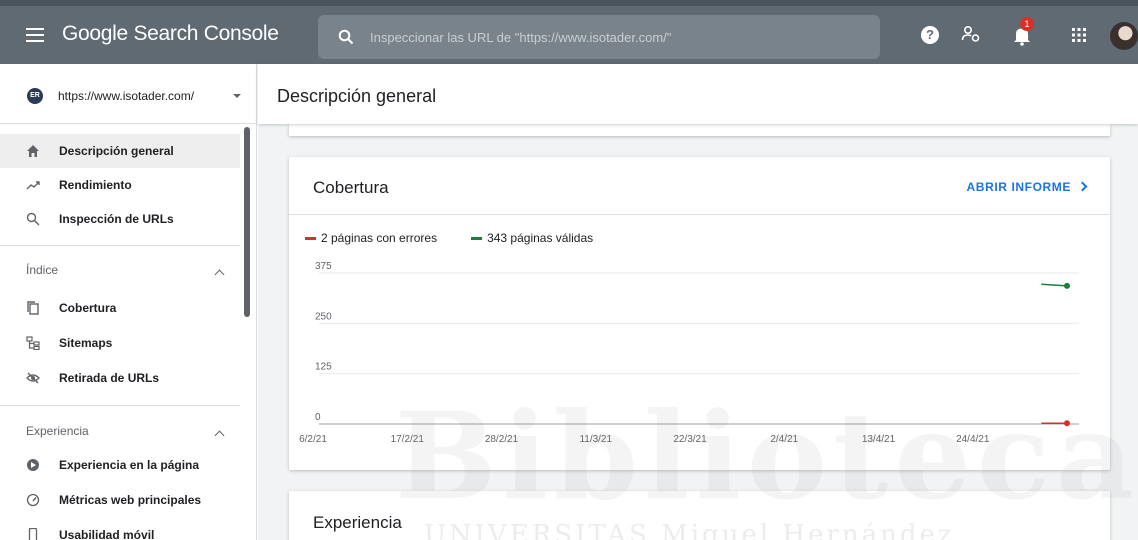  What do you see at coordinates (107, 534) in the screenshot?
I see `sidebar-item-label: Usabilidad móvil` at bounding box center [107, 534].